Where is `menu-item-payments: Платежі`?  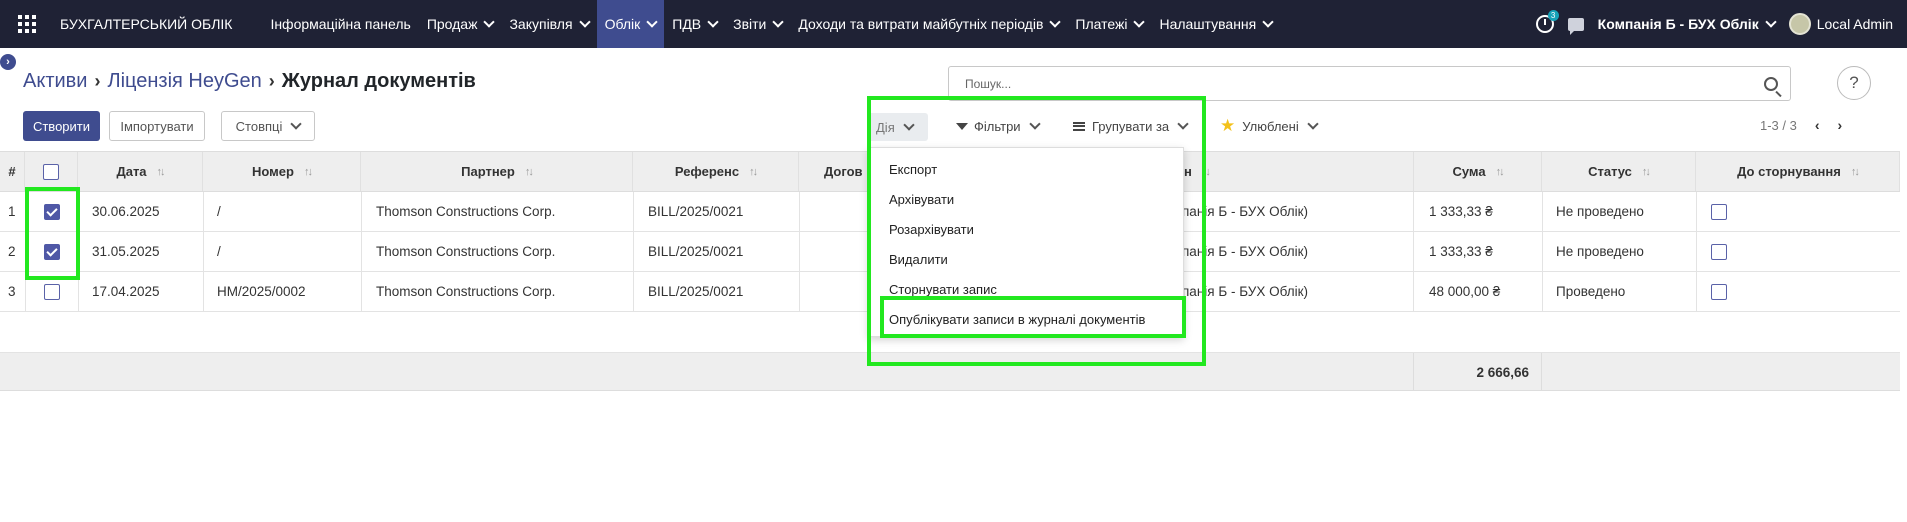
menu-item-payments: Платежі is located at coordinates (1109, 24).